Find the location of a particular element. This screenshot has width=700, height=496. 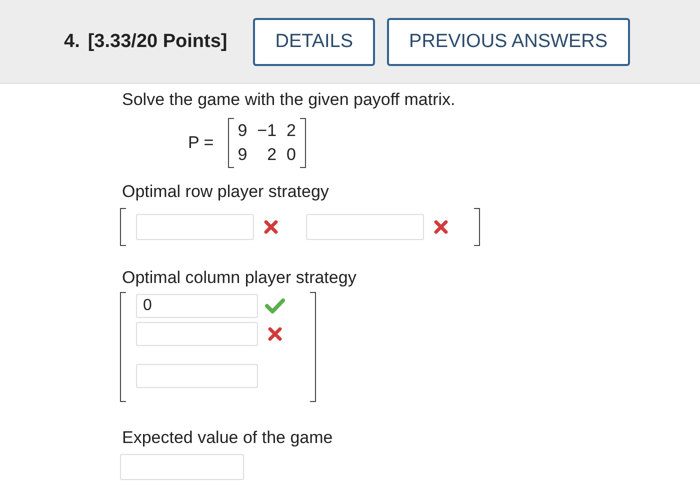

header-button: PREVIOUS ANSWERS is located at coordinates (508, 42).